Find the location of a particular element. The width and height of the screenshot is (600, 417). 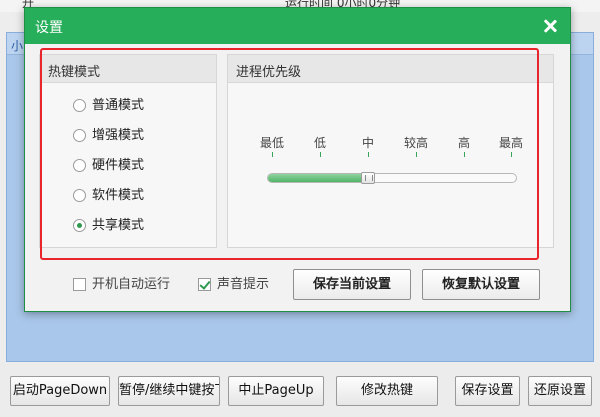

modify-hotkey-button: 修改热键 is located at coordinates (387, 391).